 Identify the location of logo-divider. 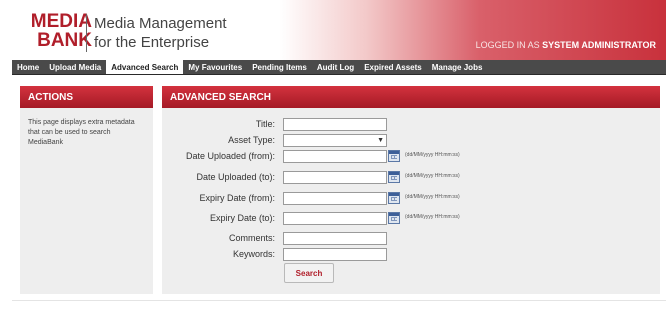
(86, 33).